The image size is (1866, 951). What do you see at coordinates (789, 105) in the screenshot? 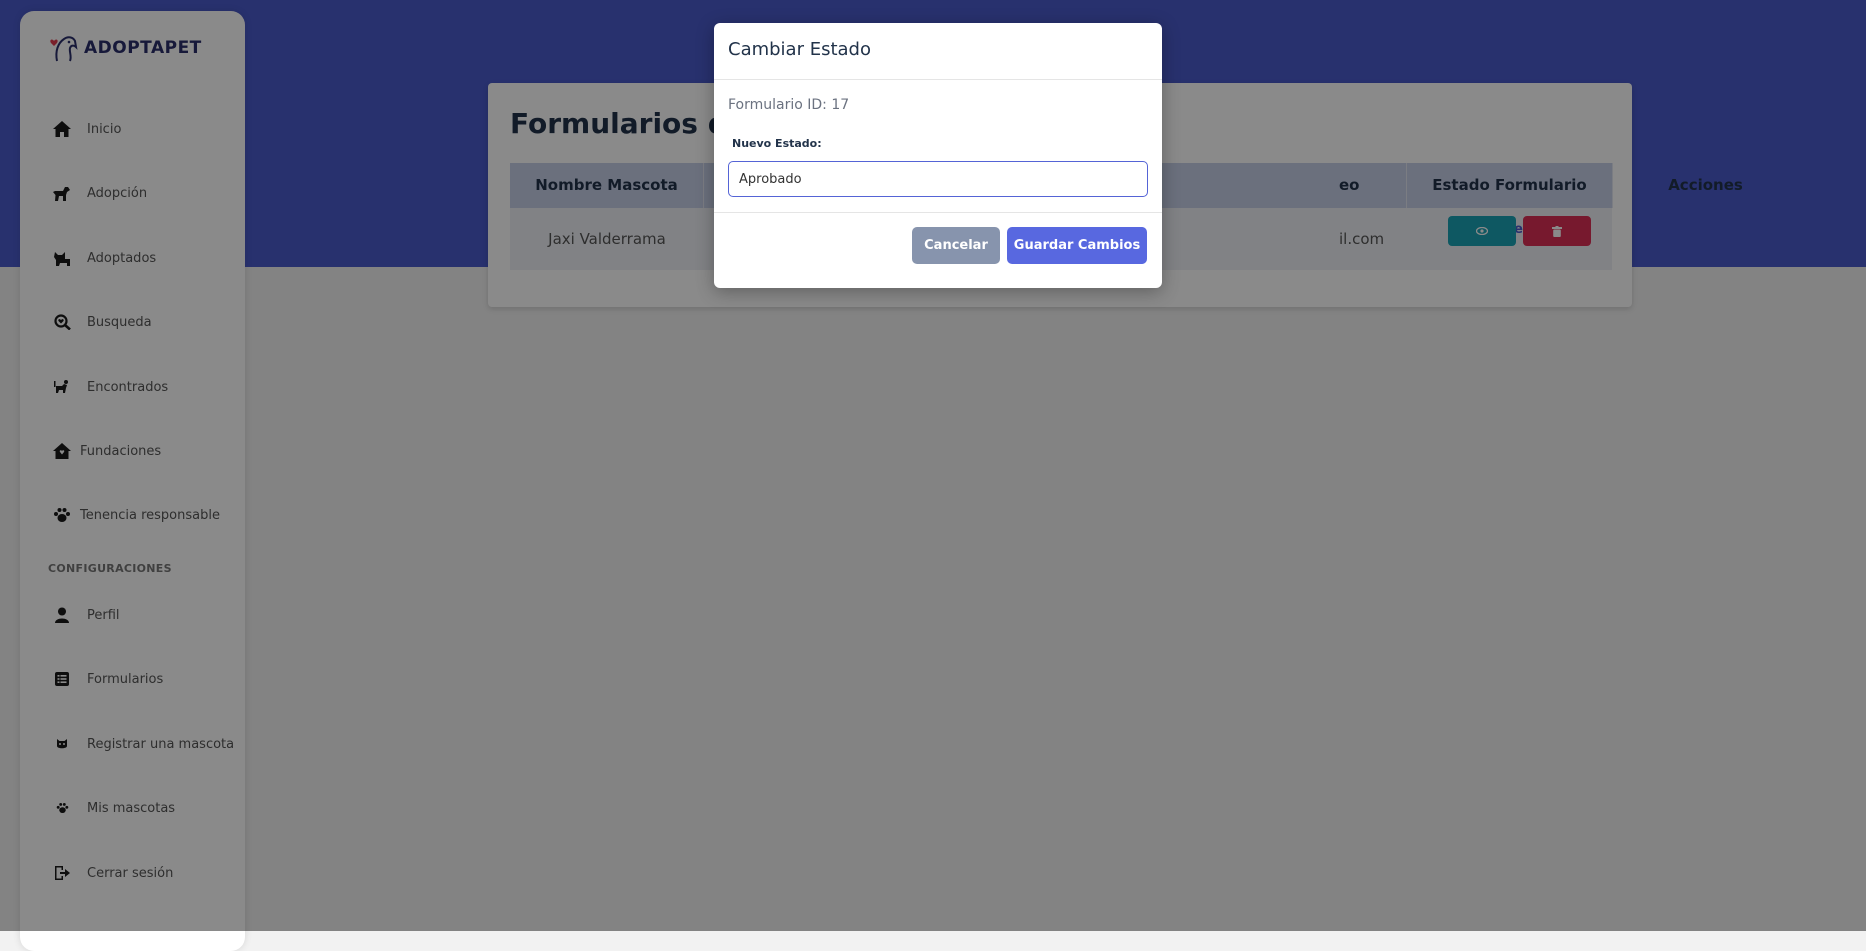
I see `form-id-text: Formulario ID: 17` at bounding box center [789, 105].